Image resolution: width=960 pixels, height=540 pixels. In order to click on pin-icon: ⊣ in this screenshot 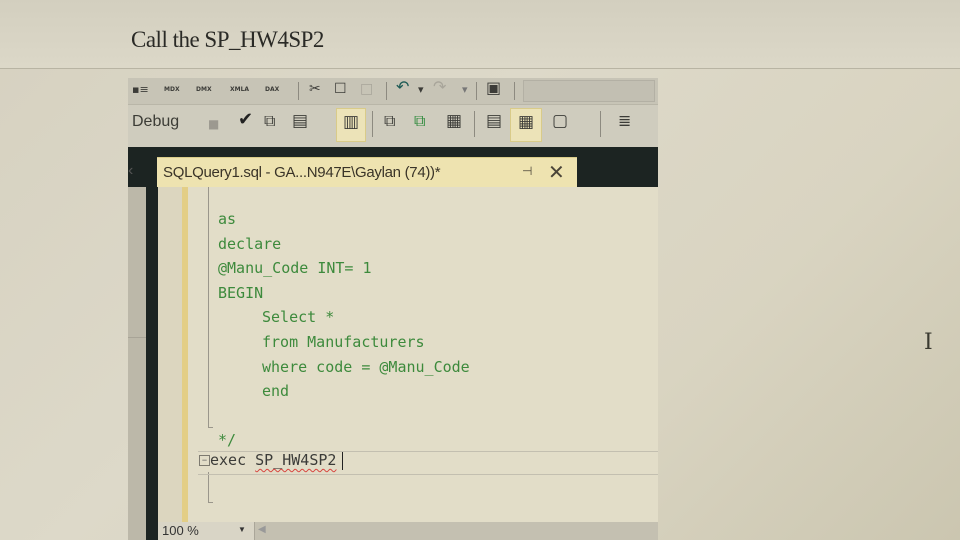, I will do `click(527, 171)`.